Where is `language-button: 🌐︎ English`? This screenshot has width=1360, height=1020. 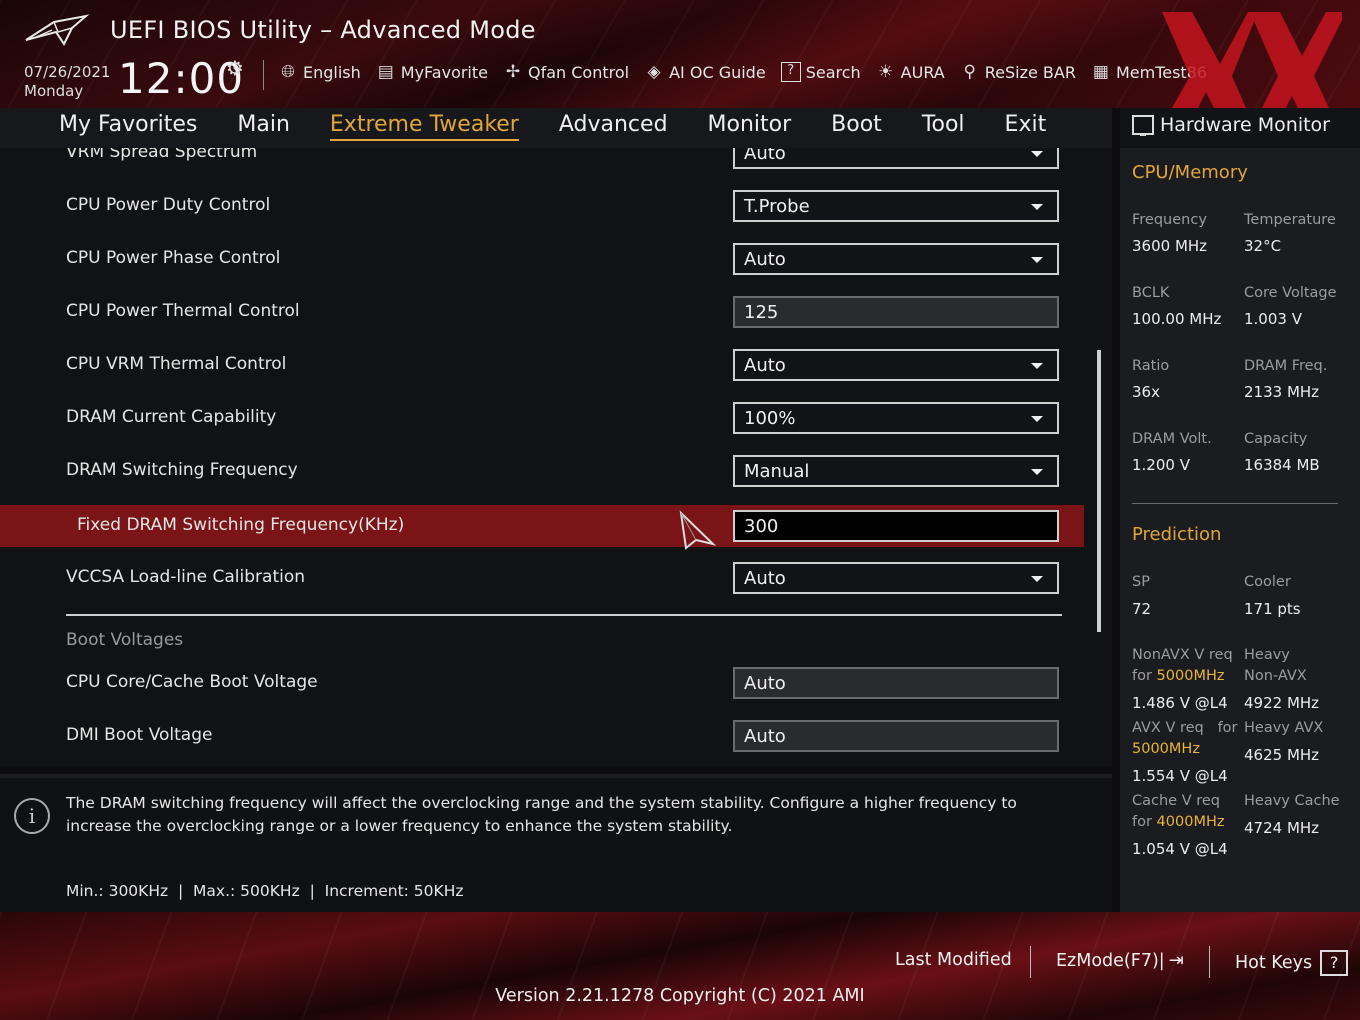
language-button: 🌐︎ English is located at coordinates (319, 72).